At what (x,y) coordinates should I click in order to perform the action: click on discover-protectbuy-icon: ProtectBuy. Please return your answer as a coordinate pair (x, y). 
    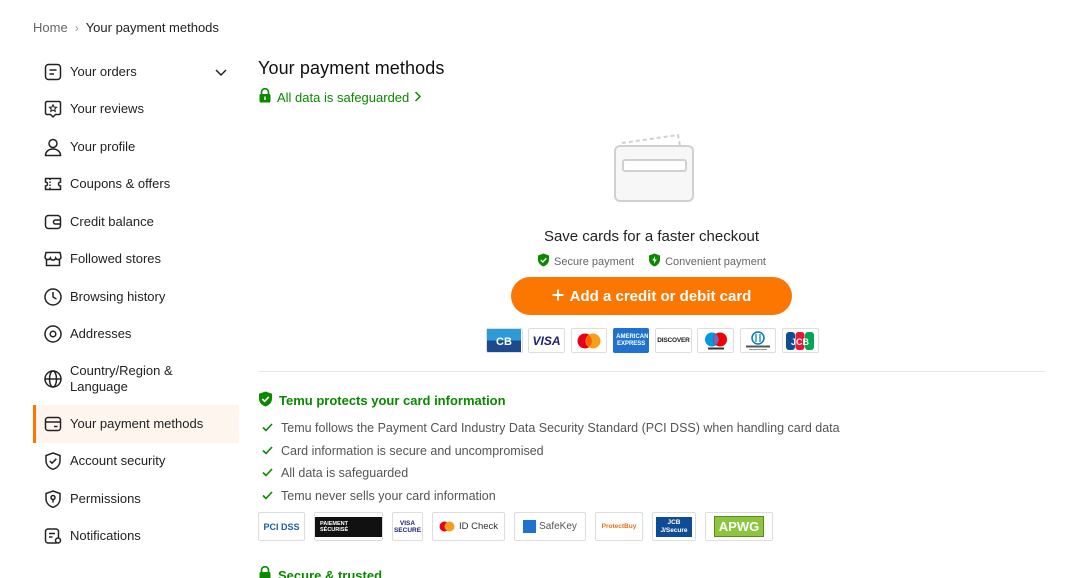
    Looking at the image, I should click on (619, 526).